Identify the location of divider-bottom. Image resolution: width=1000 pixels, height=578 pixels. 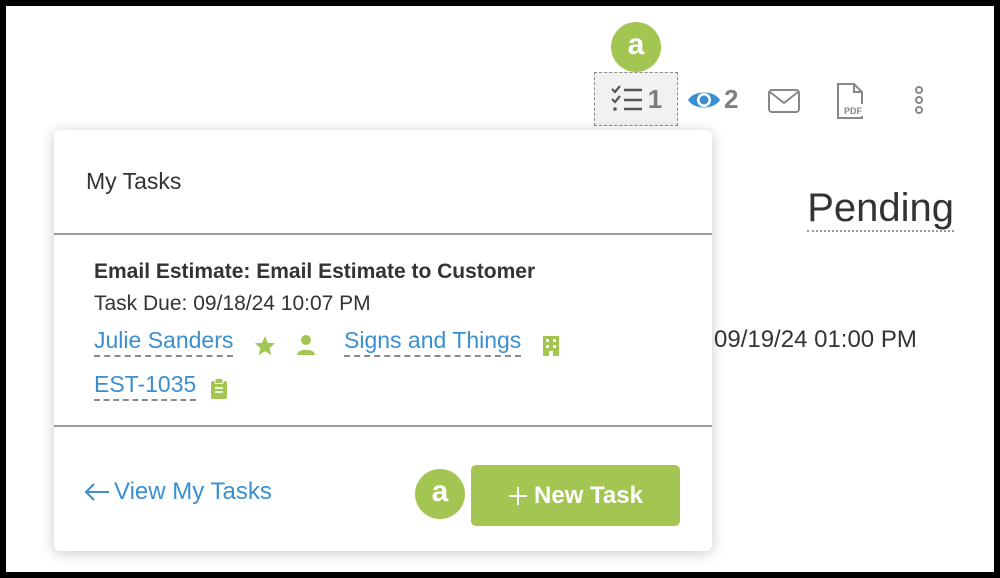
(383, 426).